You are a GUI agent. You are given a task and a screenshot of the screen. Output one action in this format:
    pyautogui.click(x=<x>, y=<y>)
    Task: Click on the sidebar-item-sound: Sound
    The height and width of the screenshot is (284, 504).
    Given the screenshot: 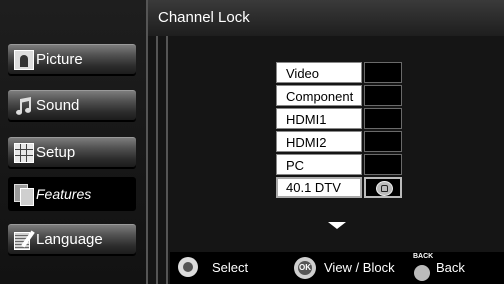 What is the action you would take?
    pyautogui.click(x=72, y=105)
    